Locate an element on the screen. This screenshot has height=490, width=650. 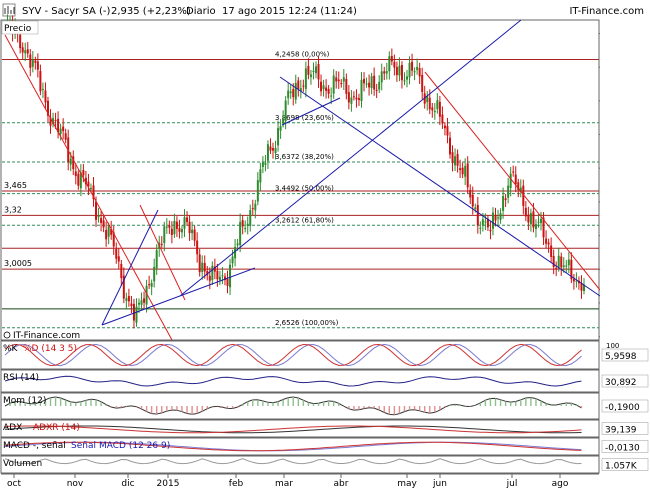
header-icon is located at coordinates (9, 10).